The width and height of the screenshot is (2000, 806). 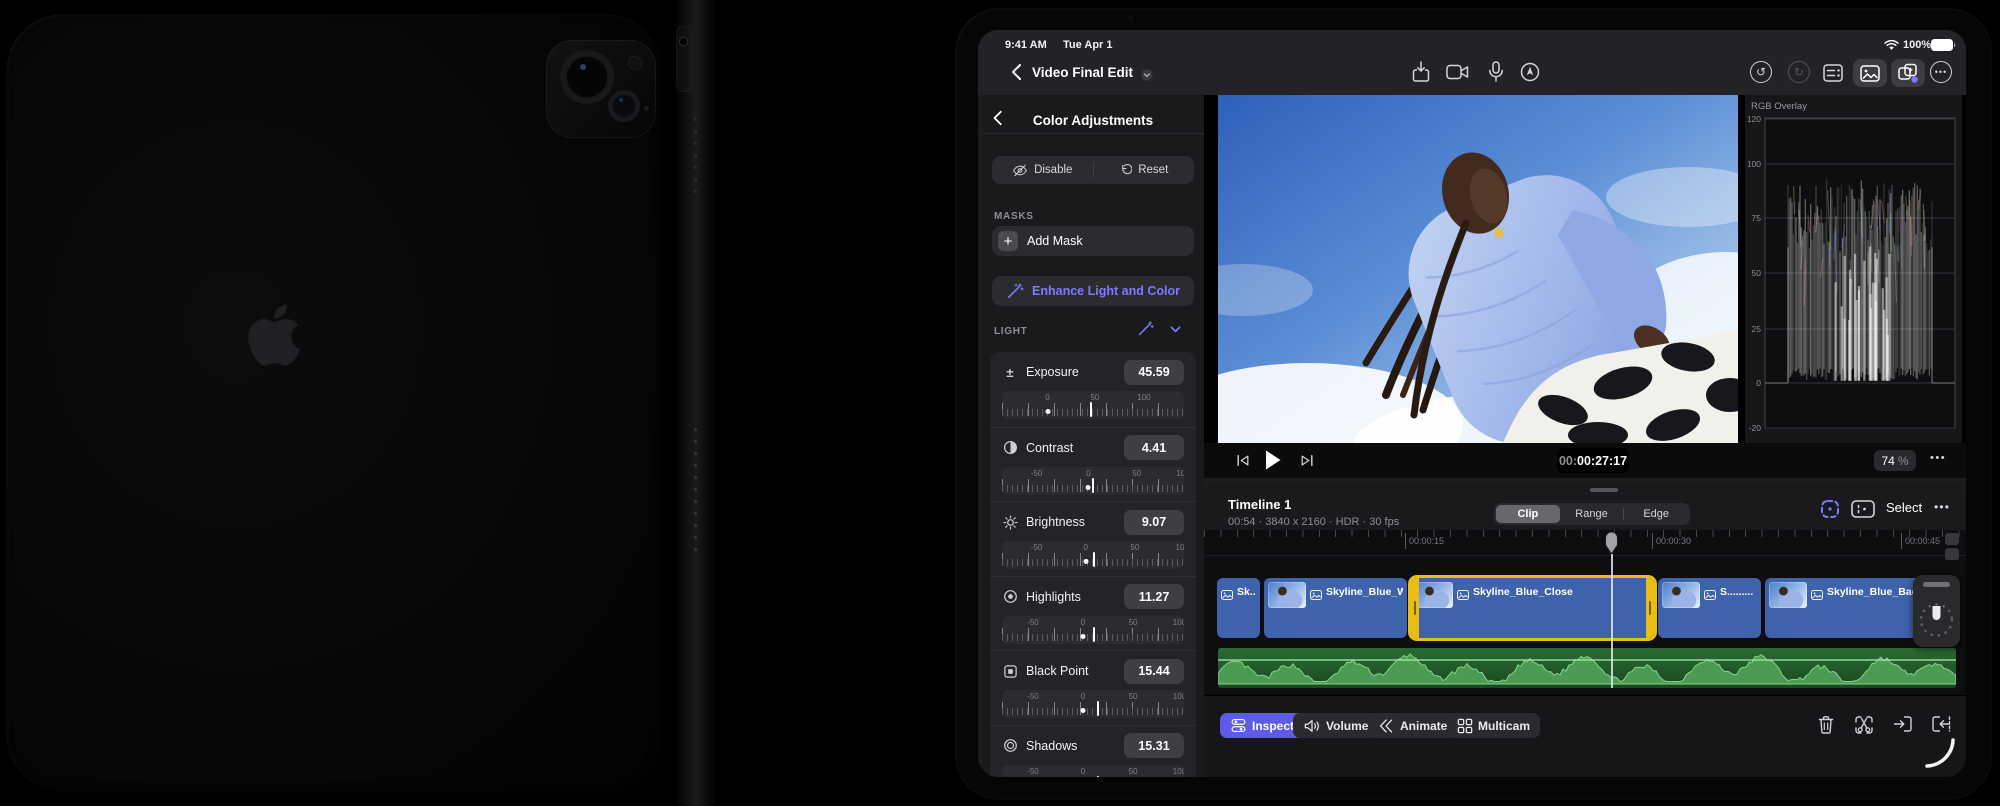 I want to click on viewer-more-icon: •••, so click(x=1938, y=458).